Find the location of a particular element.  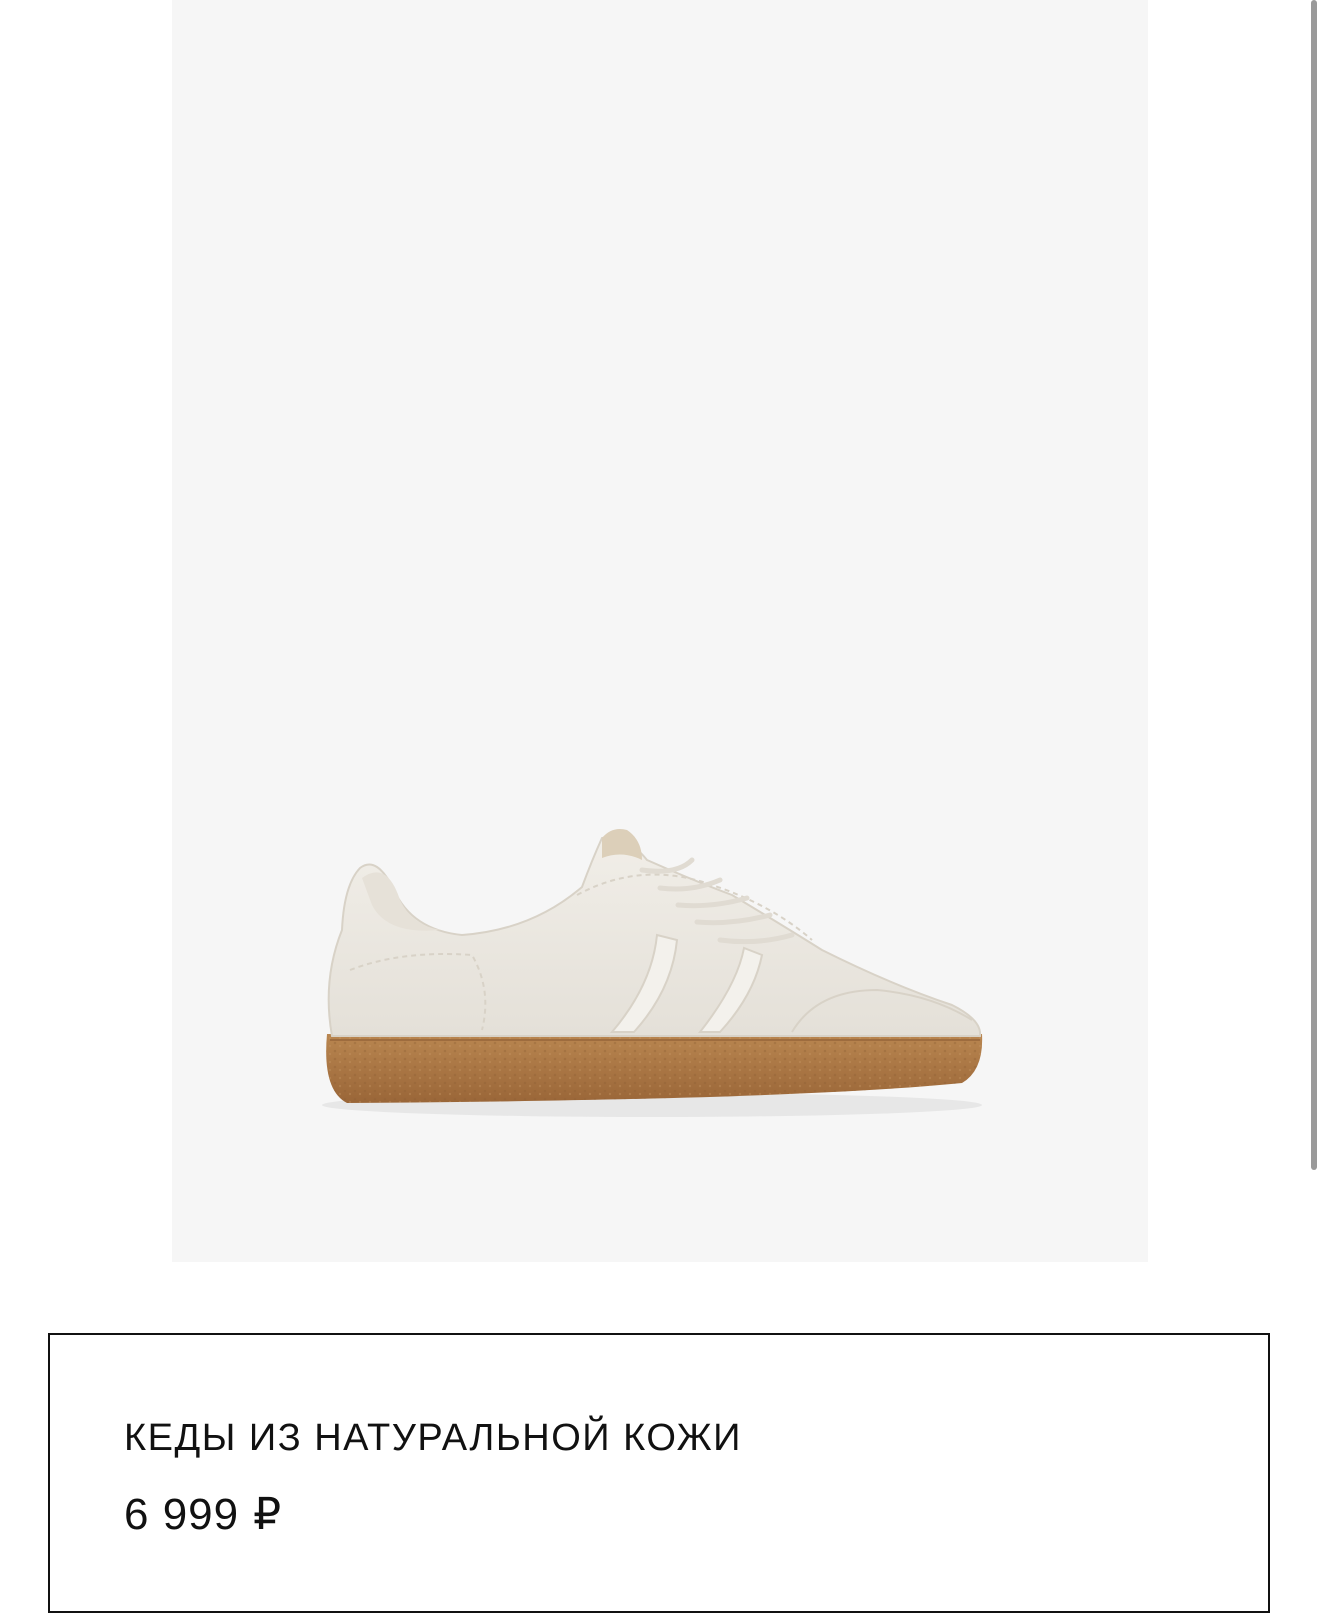

product-title: КЕДЫ ИЗ НАТУРАЛЬНОЙ КОЖИ is located at coordinates (433, 1438).